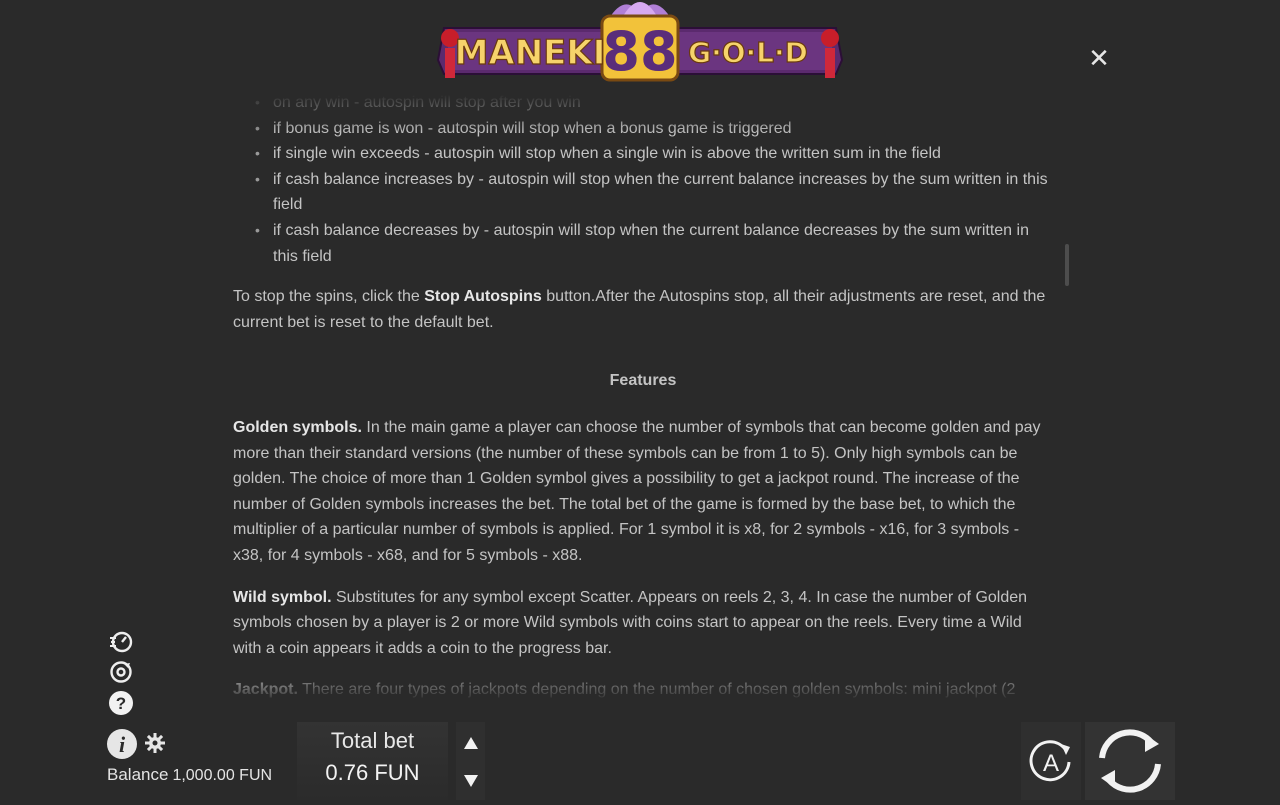 The image size is (1280, 805). What do you see at coordinates (470, 742) in the screenshot?
I see `bet-increase-button` at bounding box center [470, 742].